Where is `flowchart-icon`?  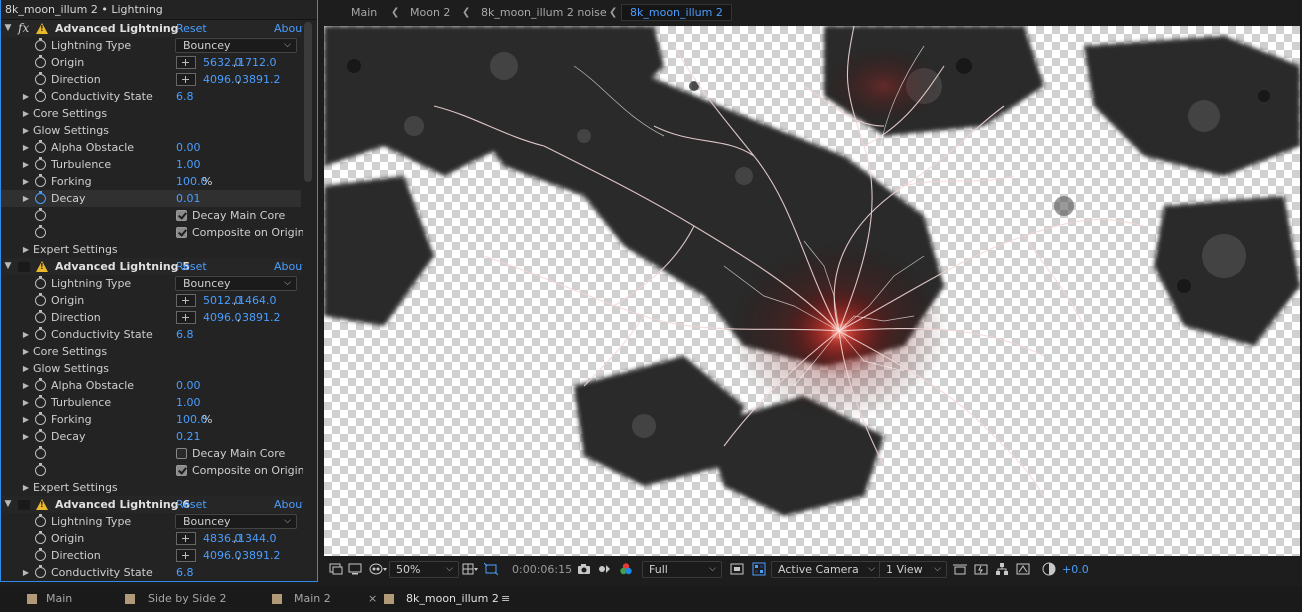
flowchart-icon is located at coordinates (1002, 569).